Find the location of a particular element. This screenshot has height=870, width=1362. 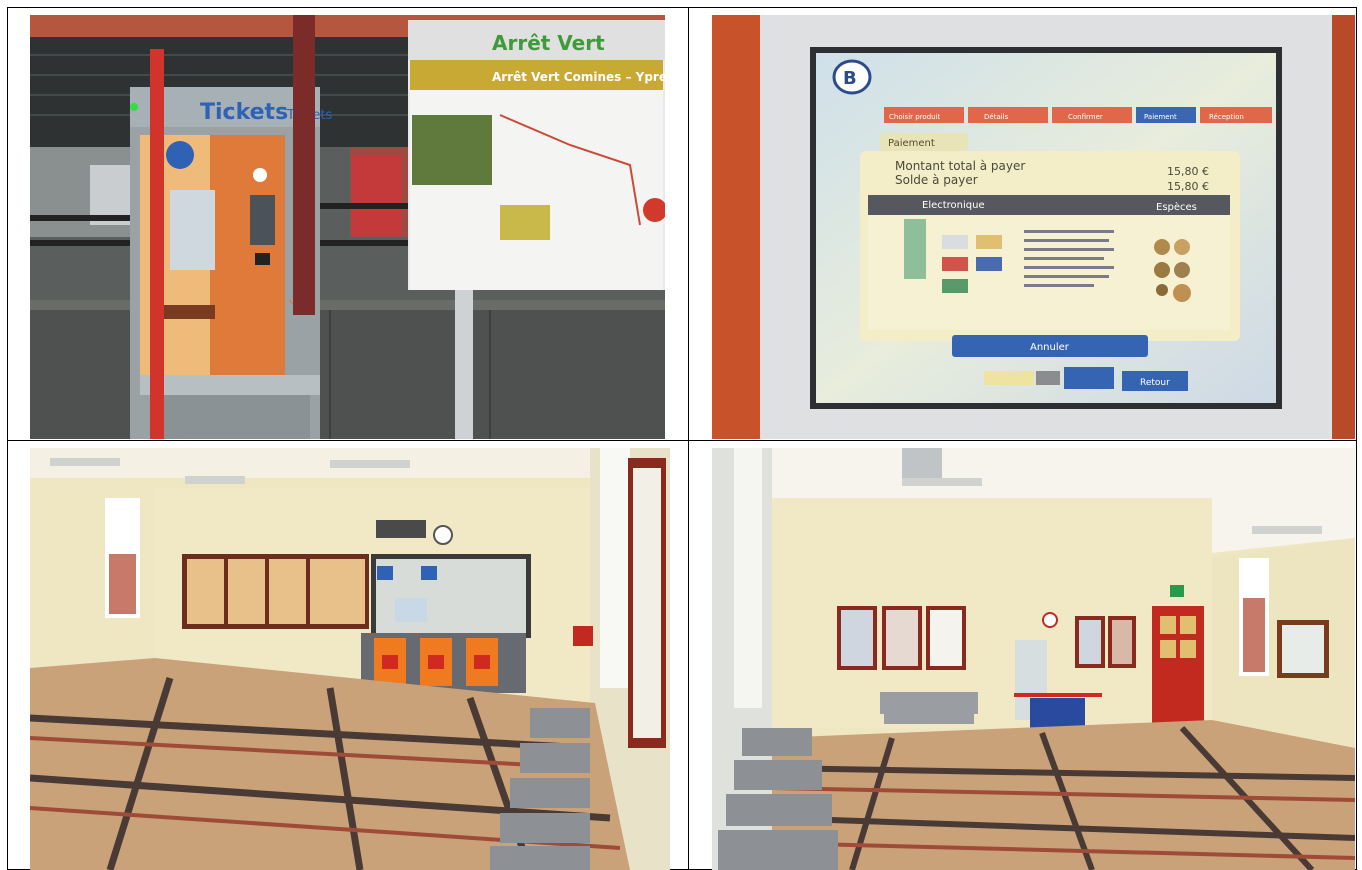

total-label: Montant total à payer is located at coordinates (960, 166).